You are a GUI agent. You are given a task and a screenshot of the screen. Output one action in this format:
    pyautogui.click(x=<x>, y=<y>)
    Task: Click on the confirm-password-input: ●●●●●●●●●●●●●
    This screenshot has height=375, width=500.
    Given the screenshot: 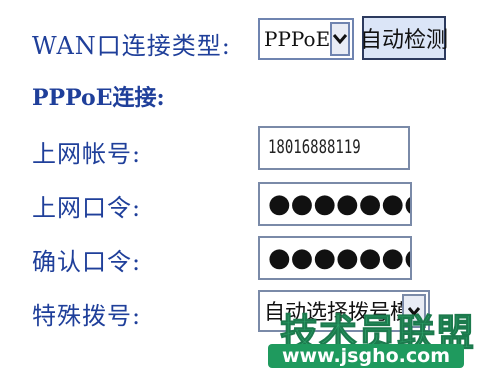 What is the action you would take?
    pyautogui.click(x=335, y=258)
    